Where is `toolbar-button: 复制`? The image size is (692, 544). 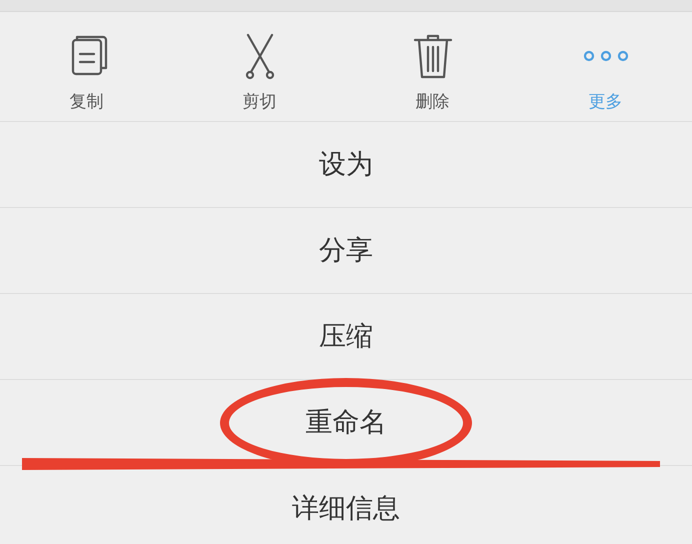
toolbar-button: 复制 is located at coordinates (86, 66).